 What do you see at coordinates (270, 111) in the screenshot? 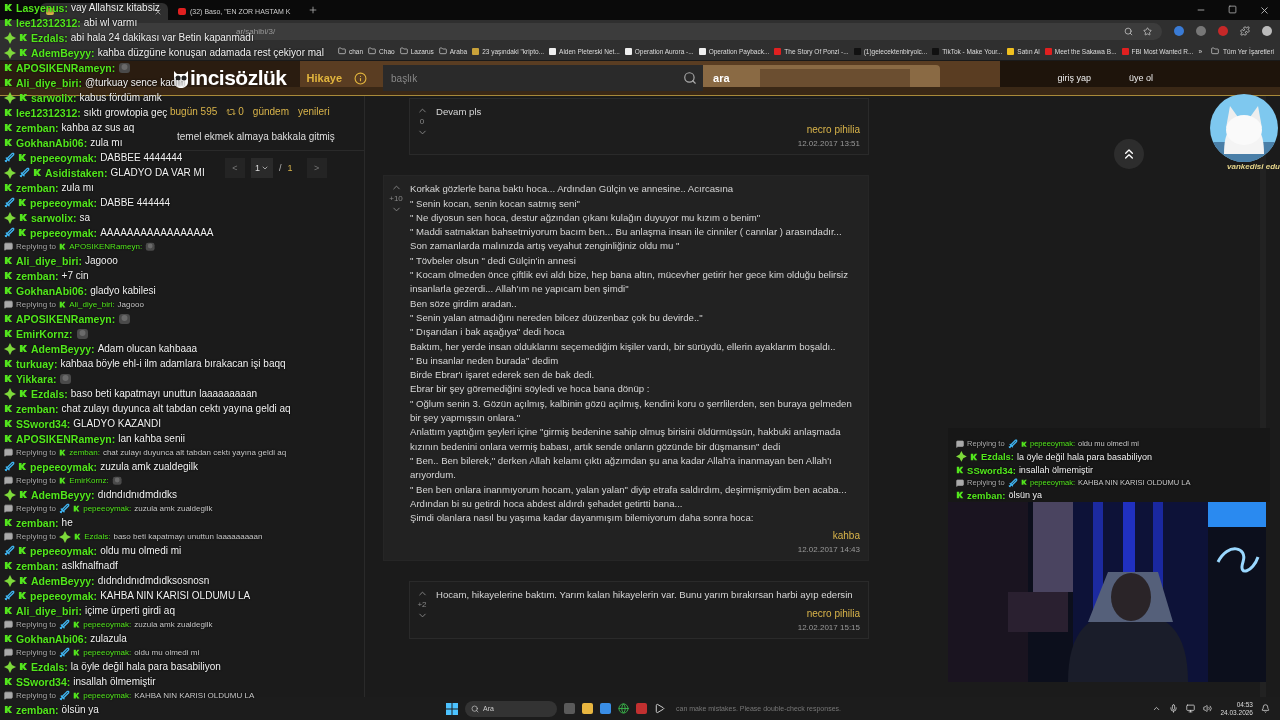
I see `nav-link: gündem` at bounding box center [270, 111].